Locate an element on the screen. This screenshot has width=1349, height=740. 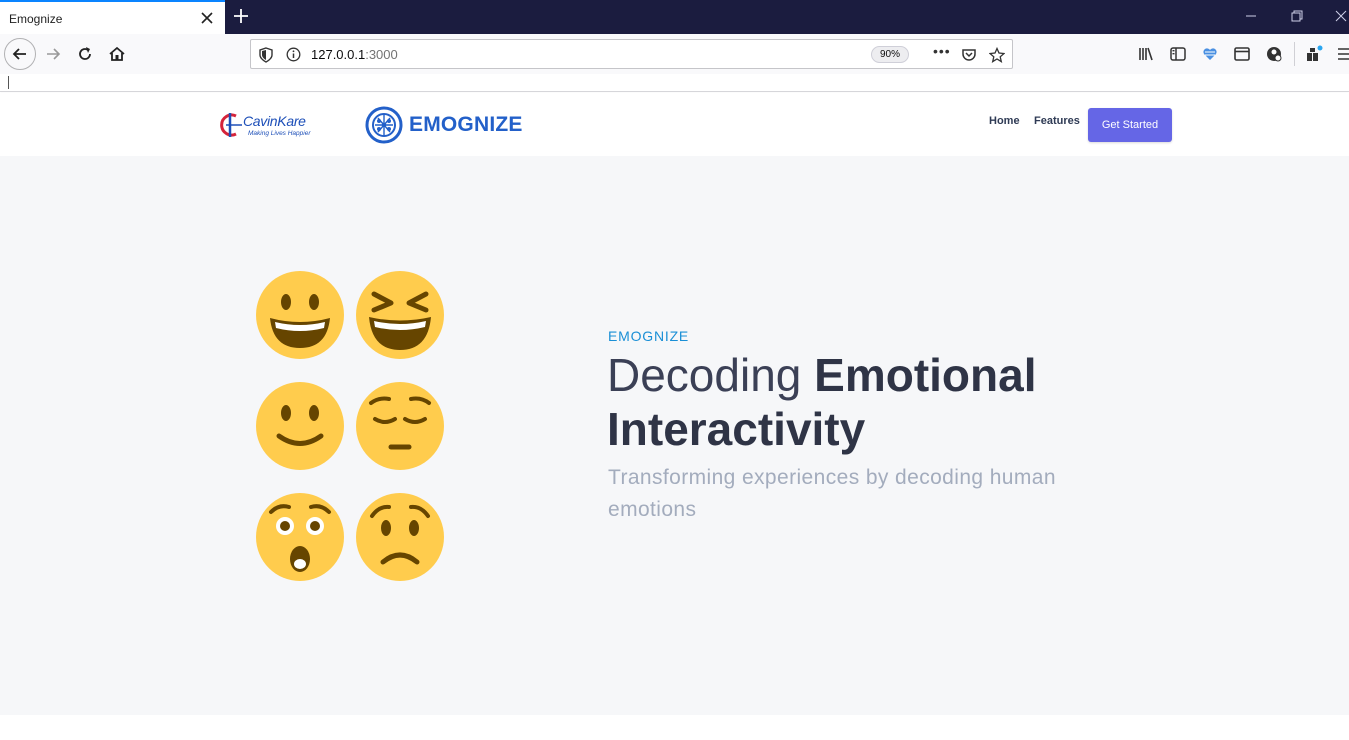
worried-face-icon is located at coordinates (400, 537).